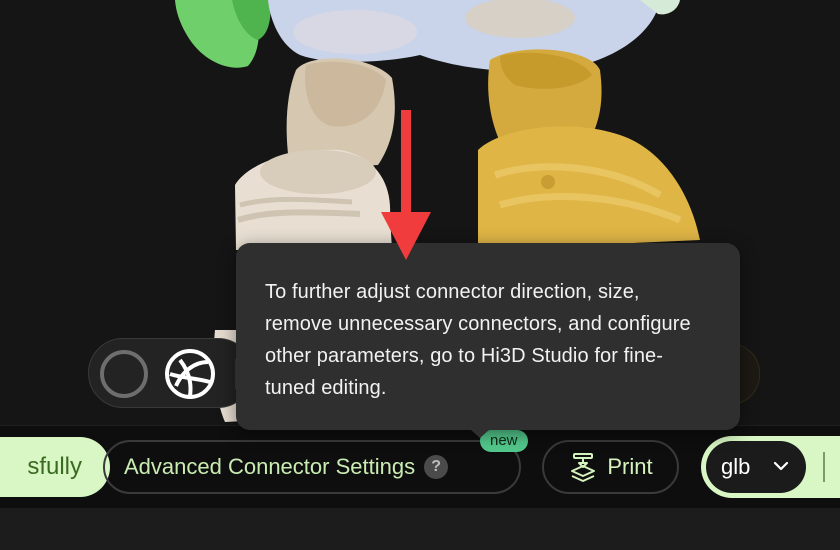 The image size is (840, 550). I want to click on advanced-connector-settings-button: Advanced Connector Settings ?, so click(312, 467).